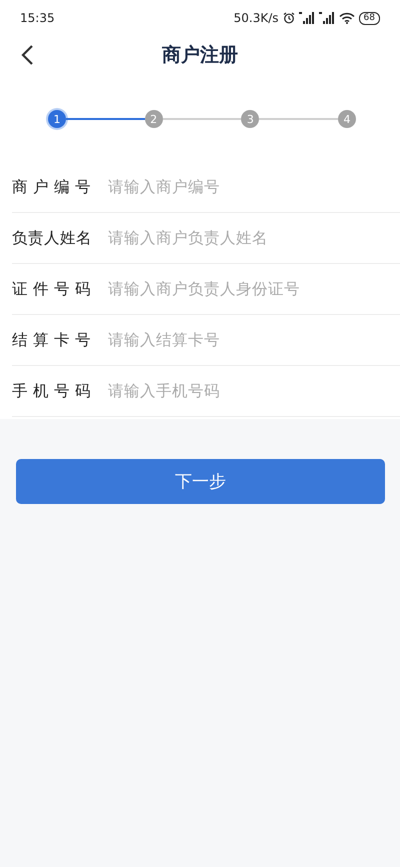 Image resolution: width=400 pixels, height=867 pixels. Describe the element at coordinates (254, 391) in the screenshot. I see `input-field: 请输入手机号码` at that location.